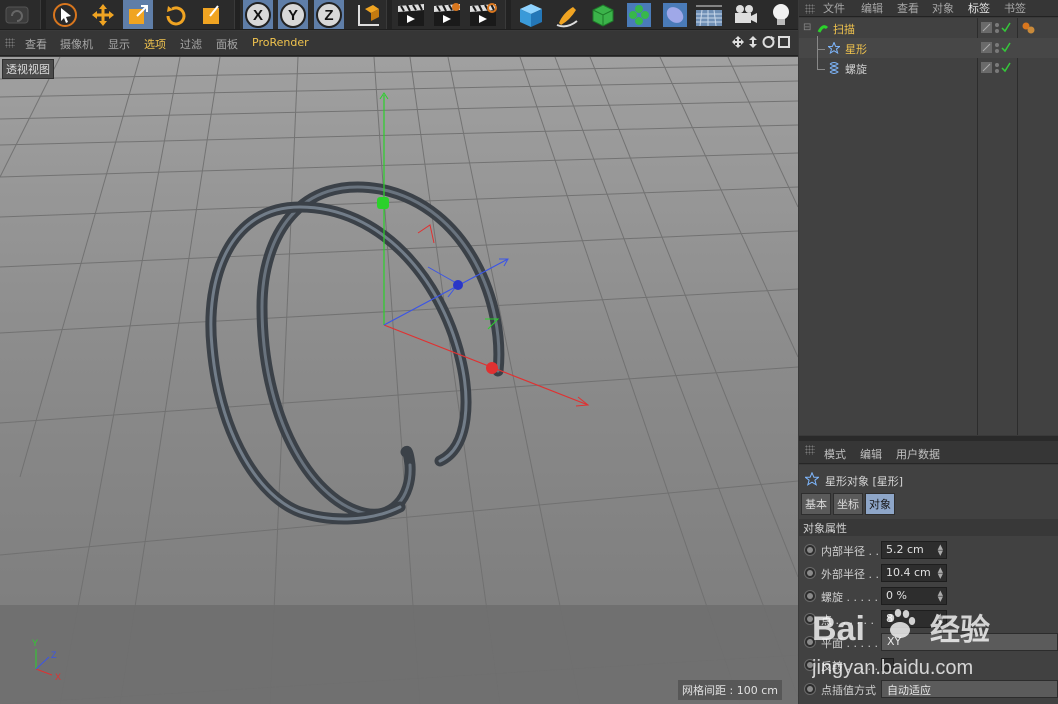 The width and height of the screenshot is (1058, 704). Describe the element at coordinates (928, 8) in the screenshot. I see `object-manager-menubar: 文件 编辑 查看 对象 标签 书签` at that location.